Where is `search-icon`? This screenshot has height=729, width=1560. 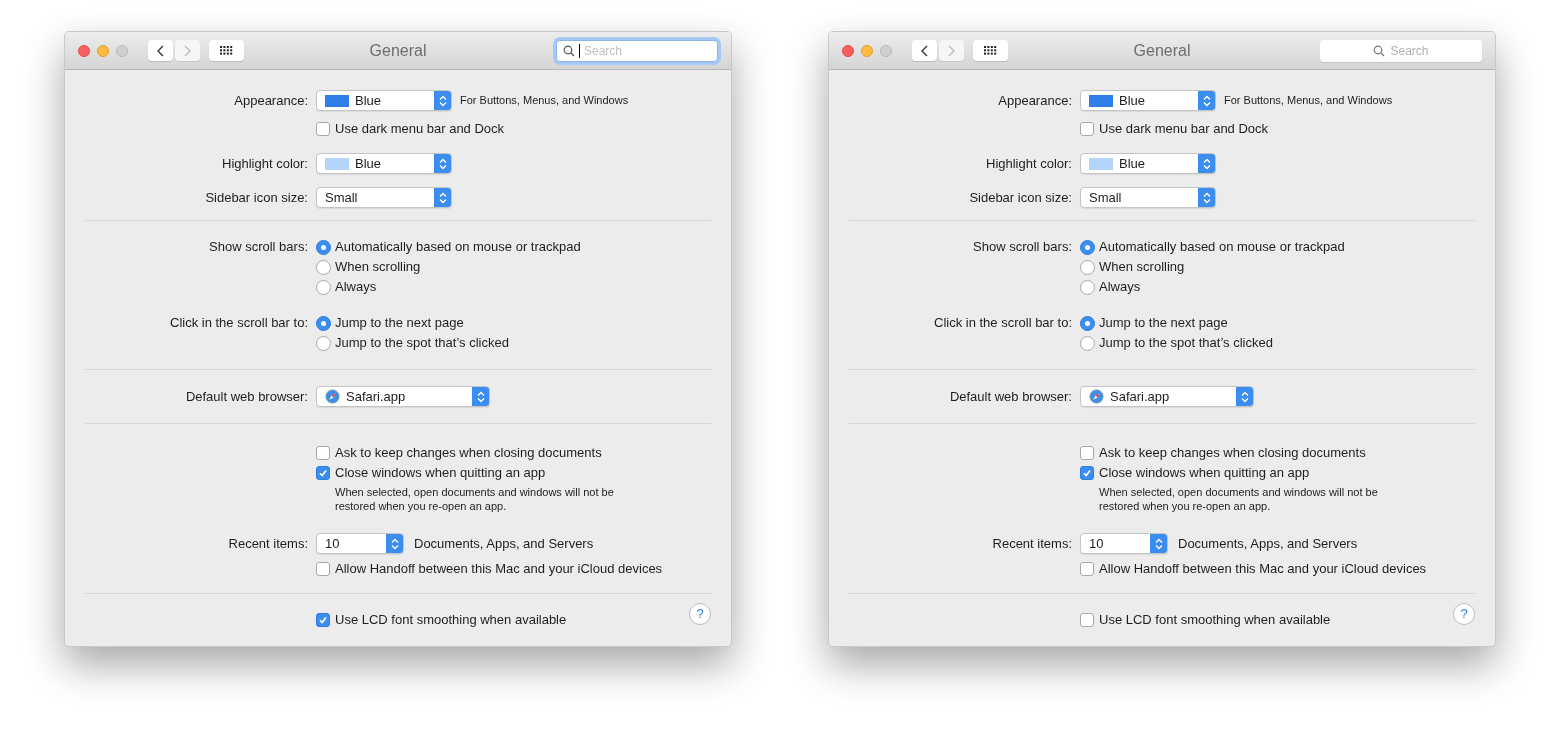 search-icon is located at coordinates (569, 50).